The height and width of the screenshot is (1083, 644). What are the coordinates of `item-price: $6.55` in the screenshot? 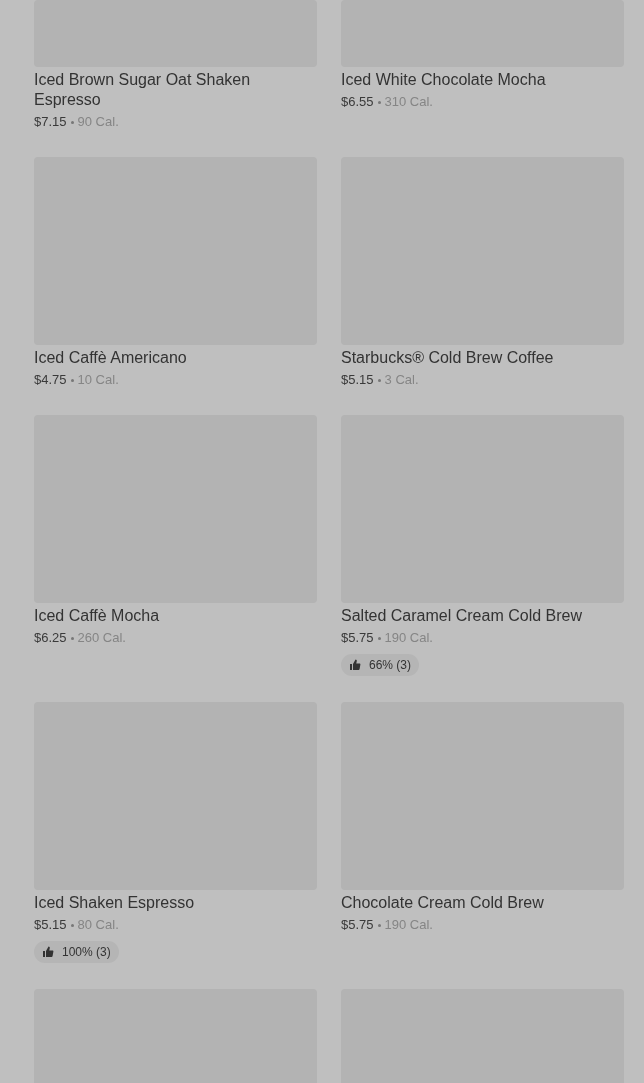 It's located at (357, 102).